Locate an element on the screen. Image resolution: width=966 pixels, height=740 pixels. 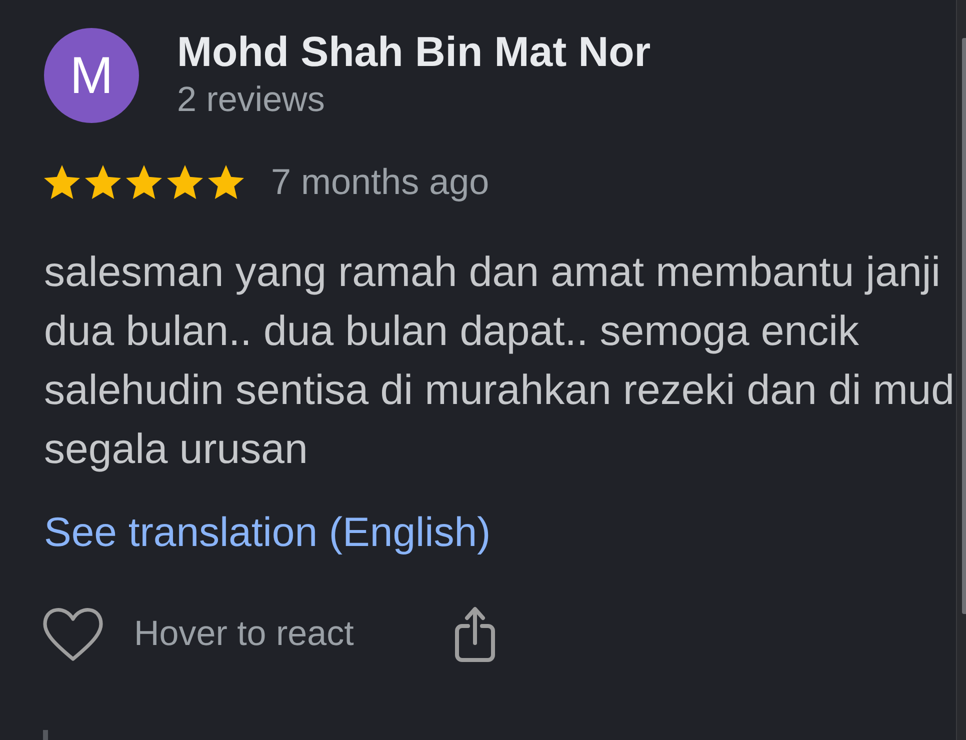
share-button is located at coordinates (474, 634).